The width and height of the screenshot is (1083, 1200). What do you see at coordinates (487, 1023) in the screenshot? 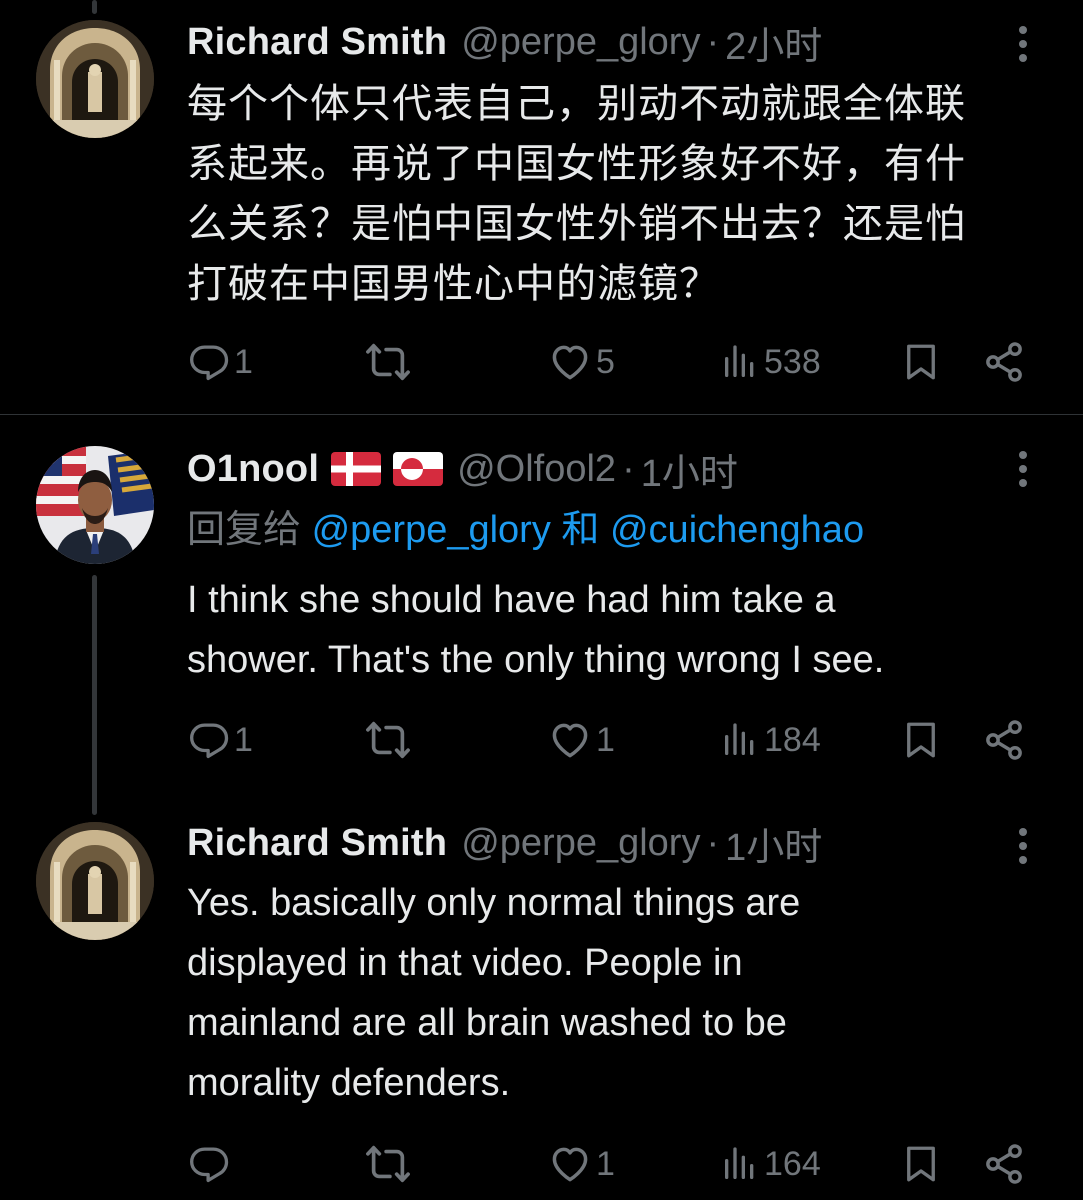
I see `tweet-text-line: mainland are all brain washed to be` at bounding box center [487, 1023].